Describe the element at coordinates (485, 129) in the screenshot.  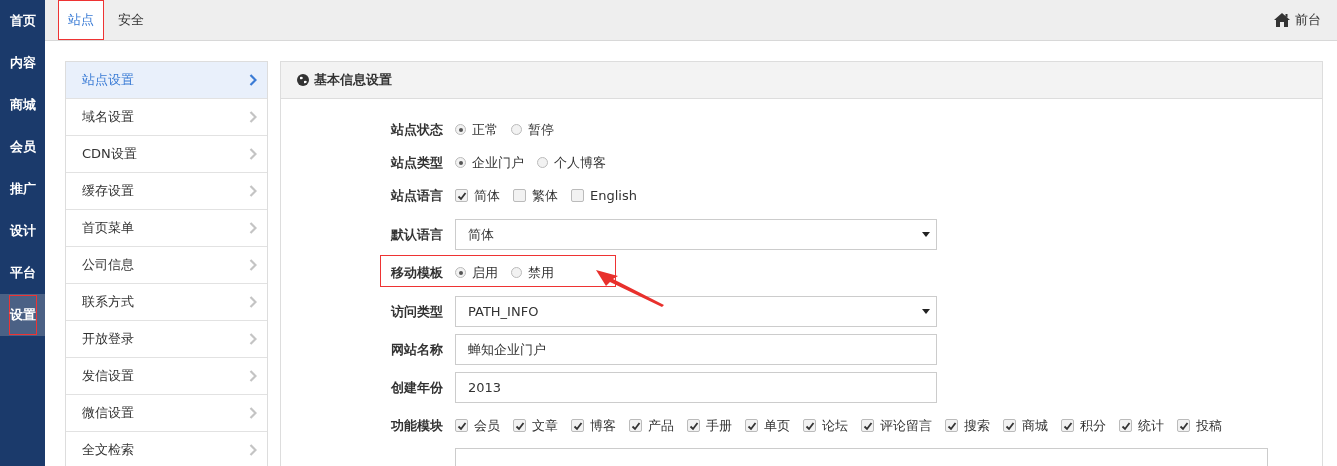
I see `option-label: 正常` at that location.